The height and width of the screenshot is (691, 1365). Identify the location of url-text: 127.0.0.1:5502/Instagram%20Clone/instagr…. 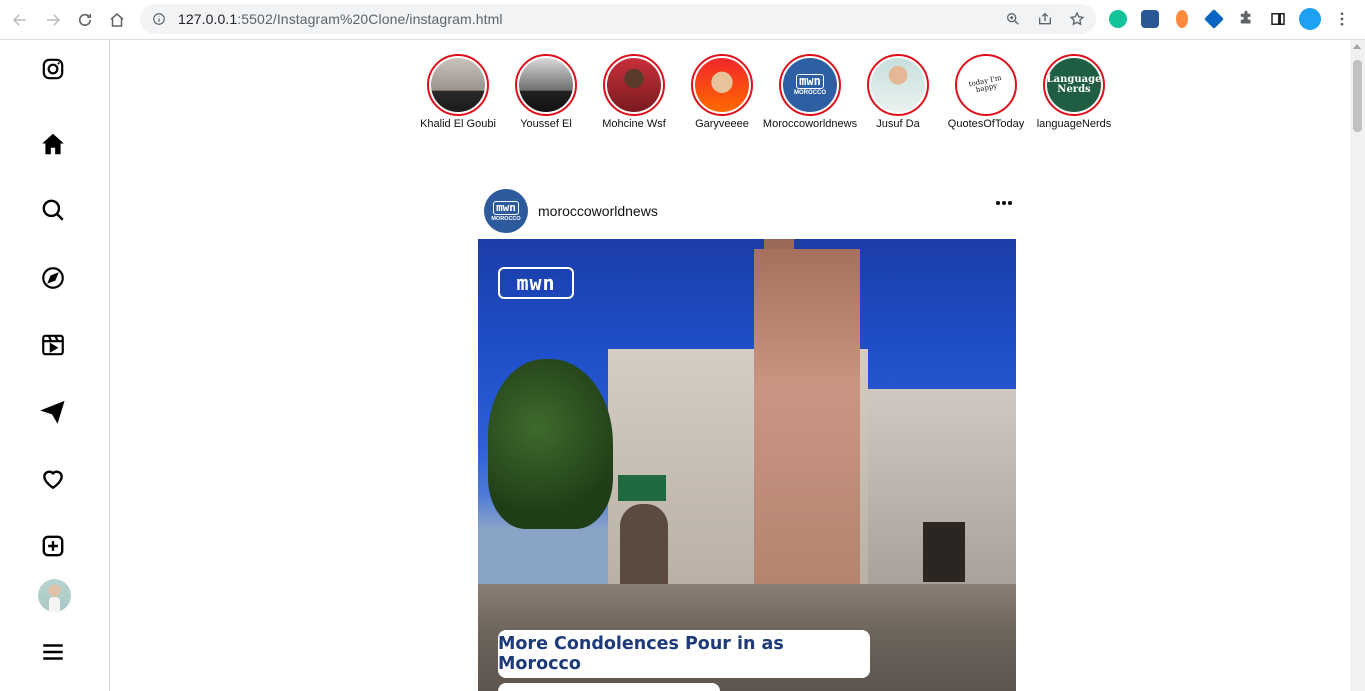
(340, 19).